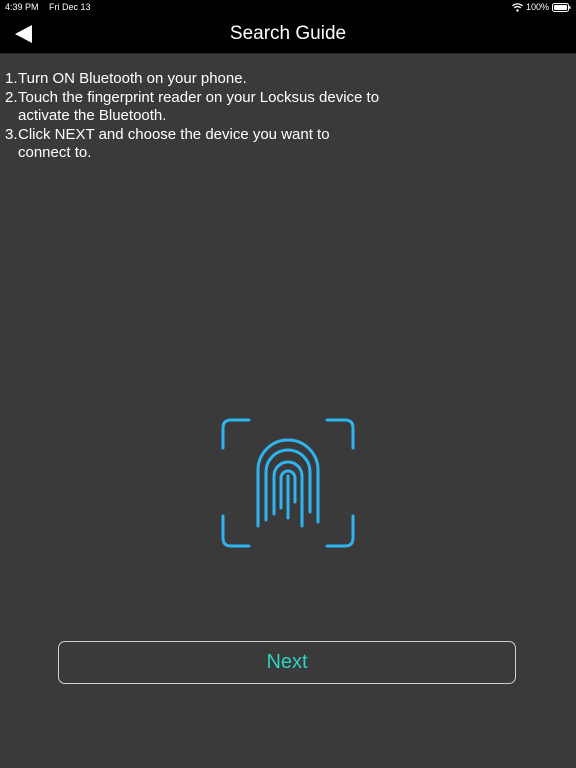 This screenshot has height=768, width=576. What do you see at coordinates (288, 7) in the screenshot?
I see `status-bar: 4:39 PM Fri Dec 13 100%` at bounding box center [288, 7].